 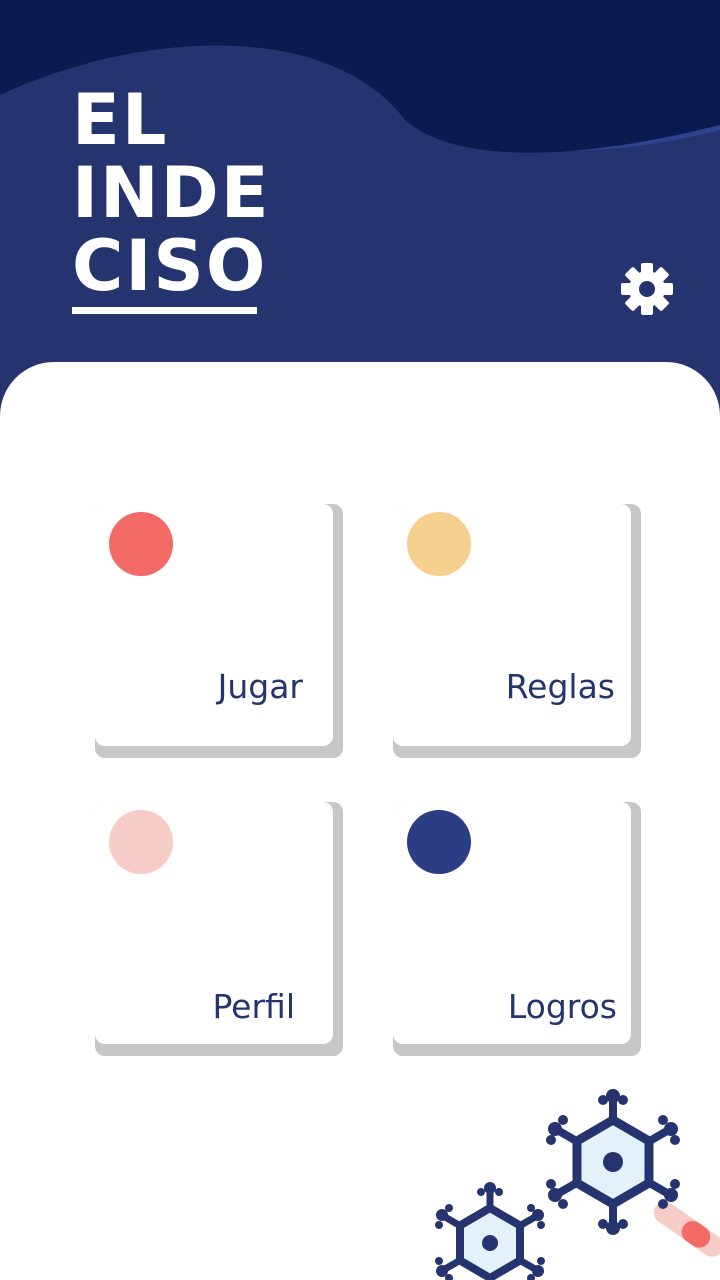 I want to click on app-title-line: EL, so click(x=120, y=120).